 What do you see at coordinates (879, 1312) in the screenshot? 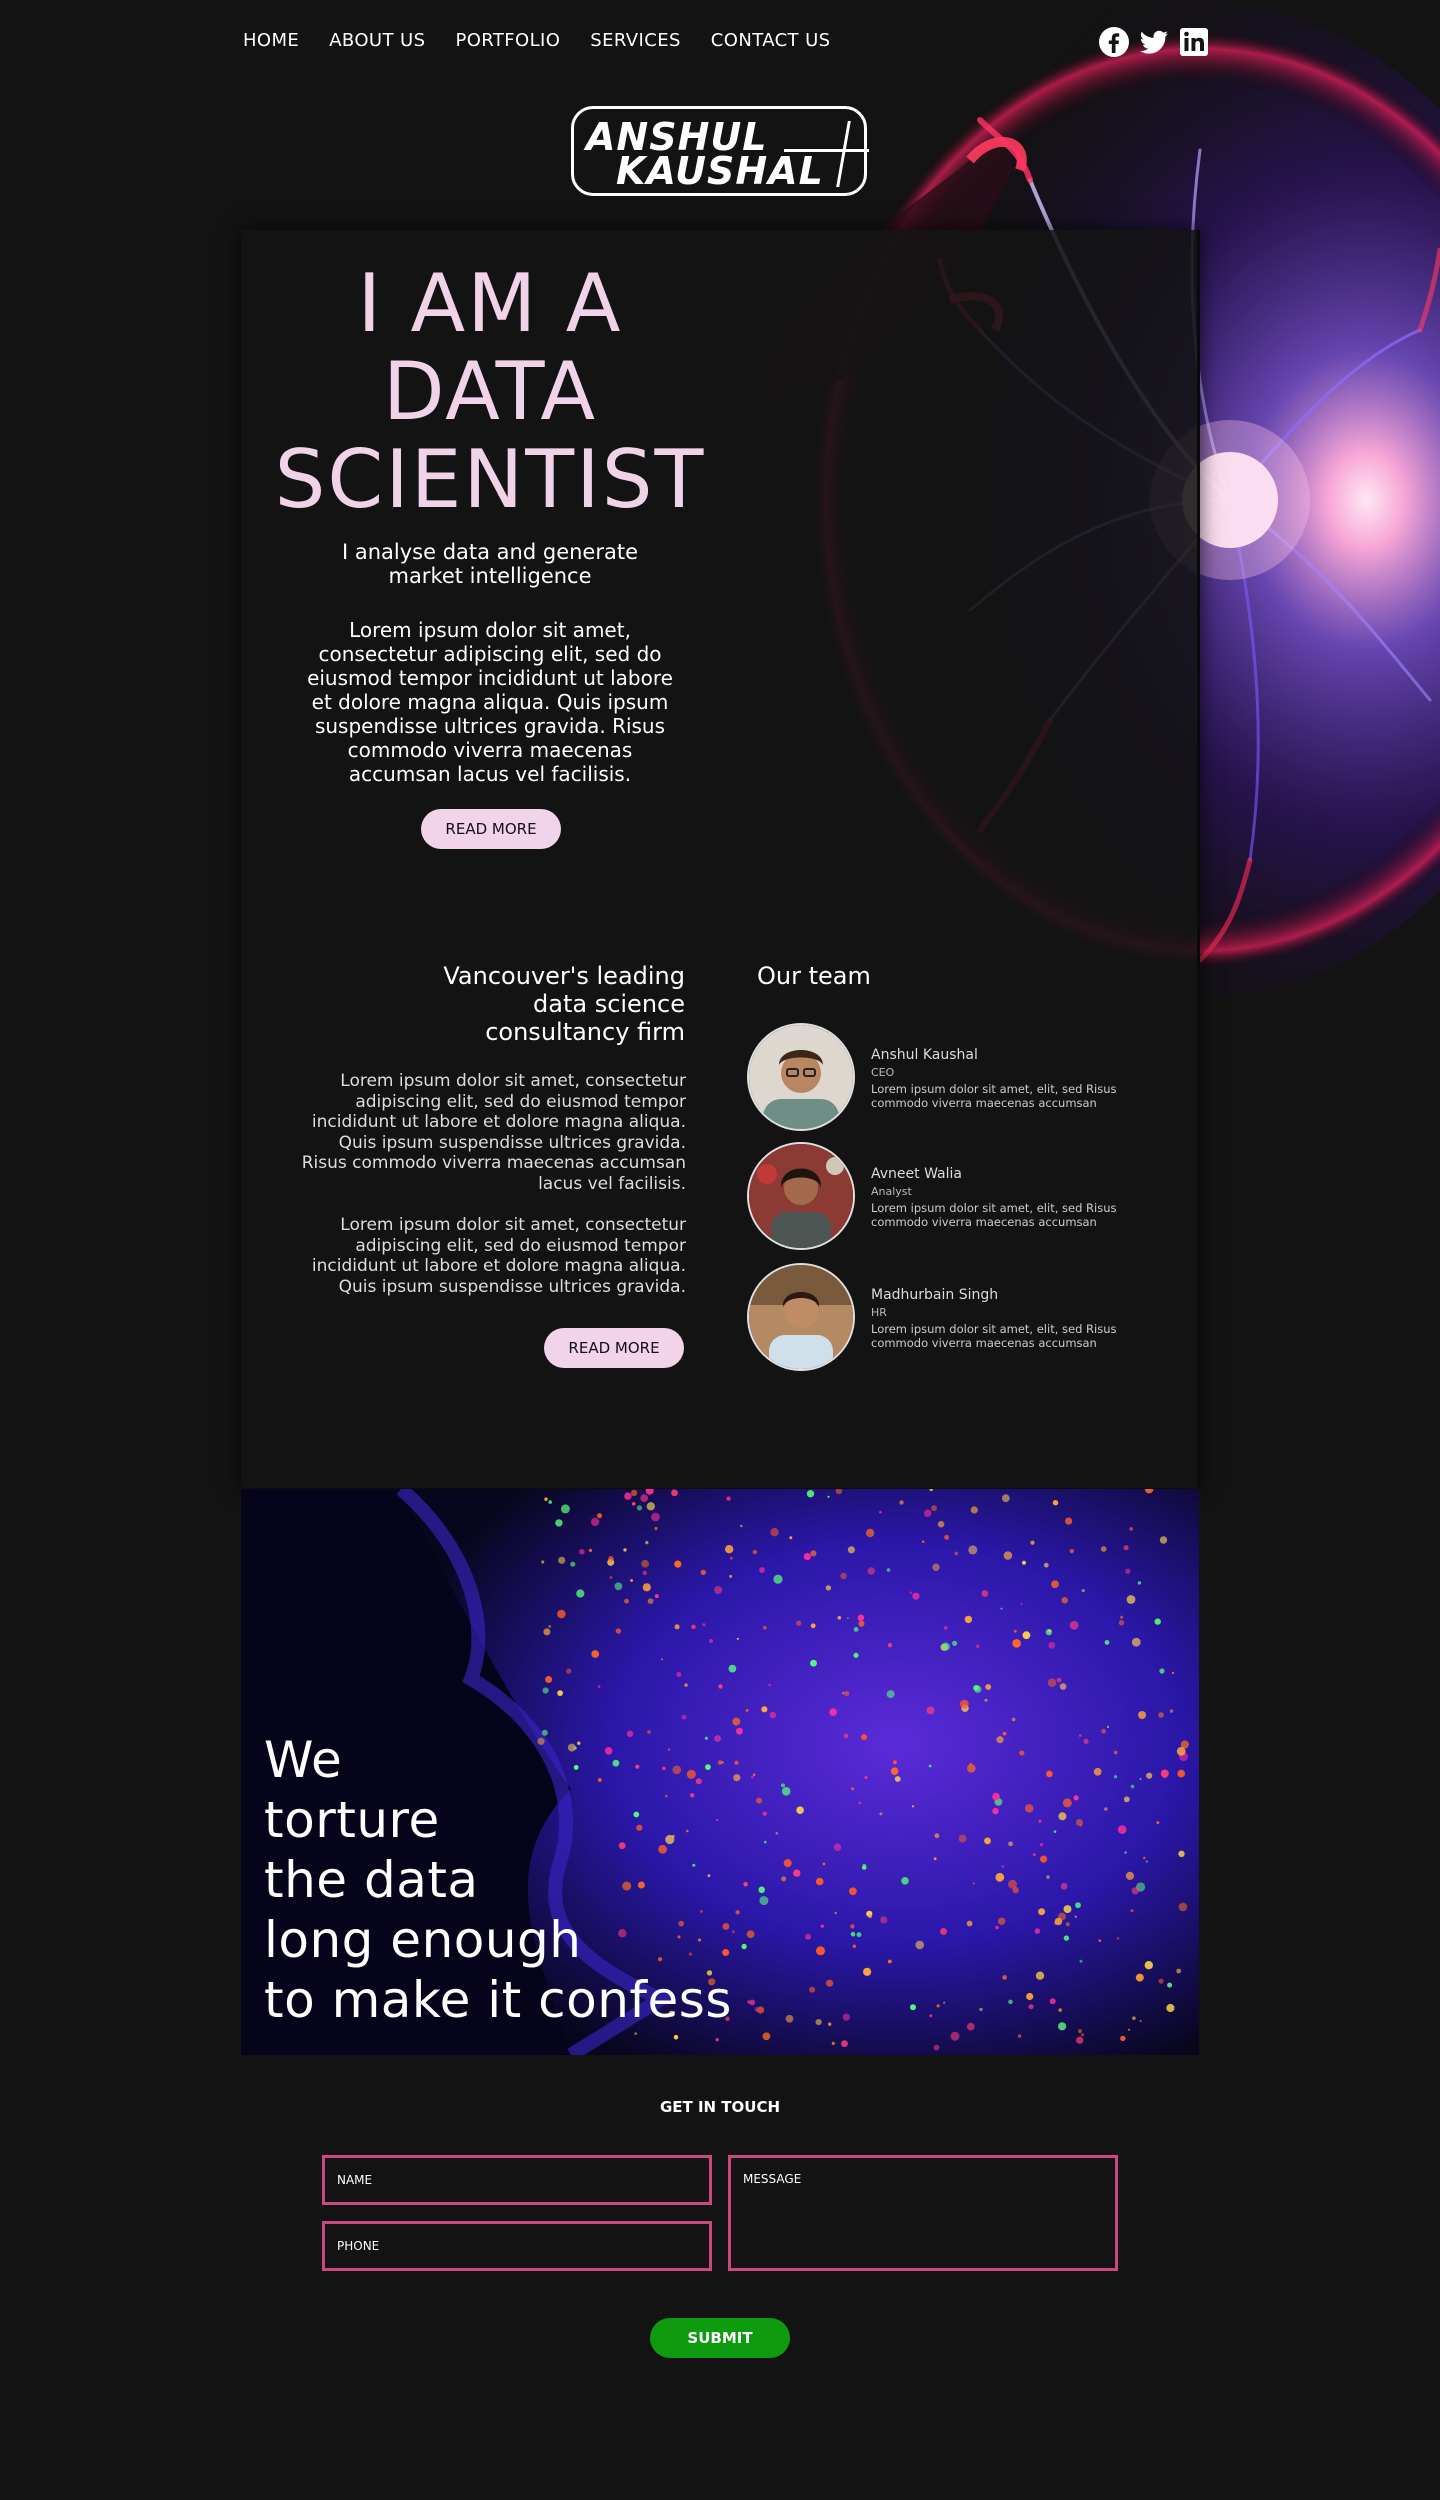
I see `member-role: HR` at bounding box center [879, 1312].